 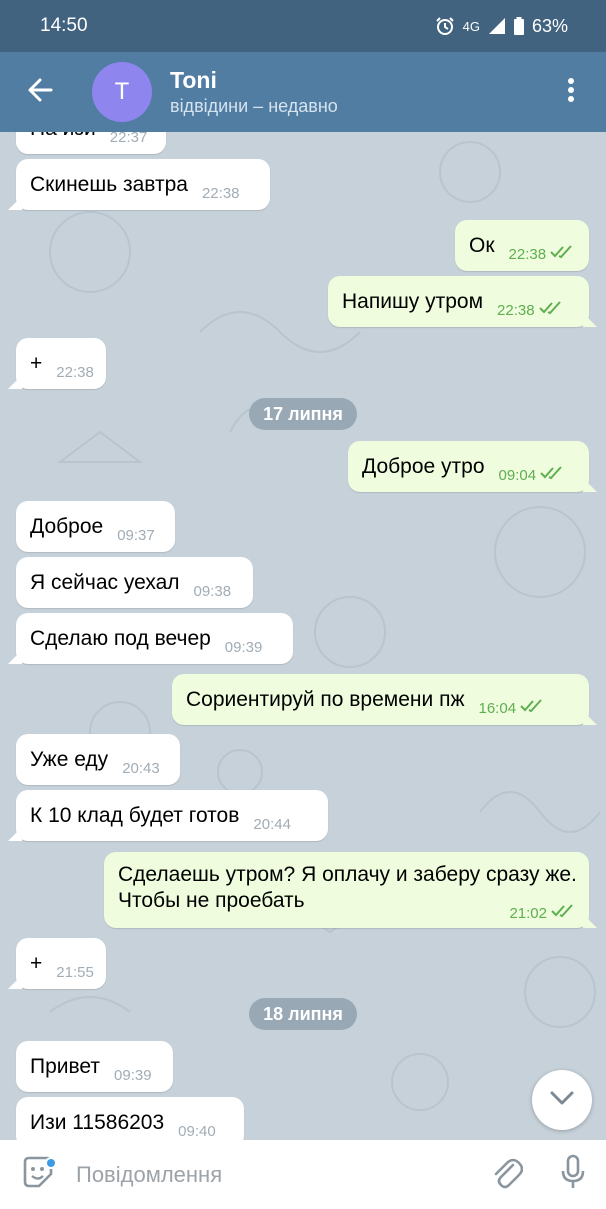 What do you see at coordinates (105, 582) in the screenshot?
I see `message-text: Я сейчас уехал` at bounding box center [105, 582].